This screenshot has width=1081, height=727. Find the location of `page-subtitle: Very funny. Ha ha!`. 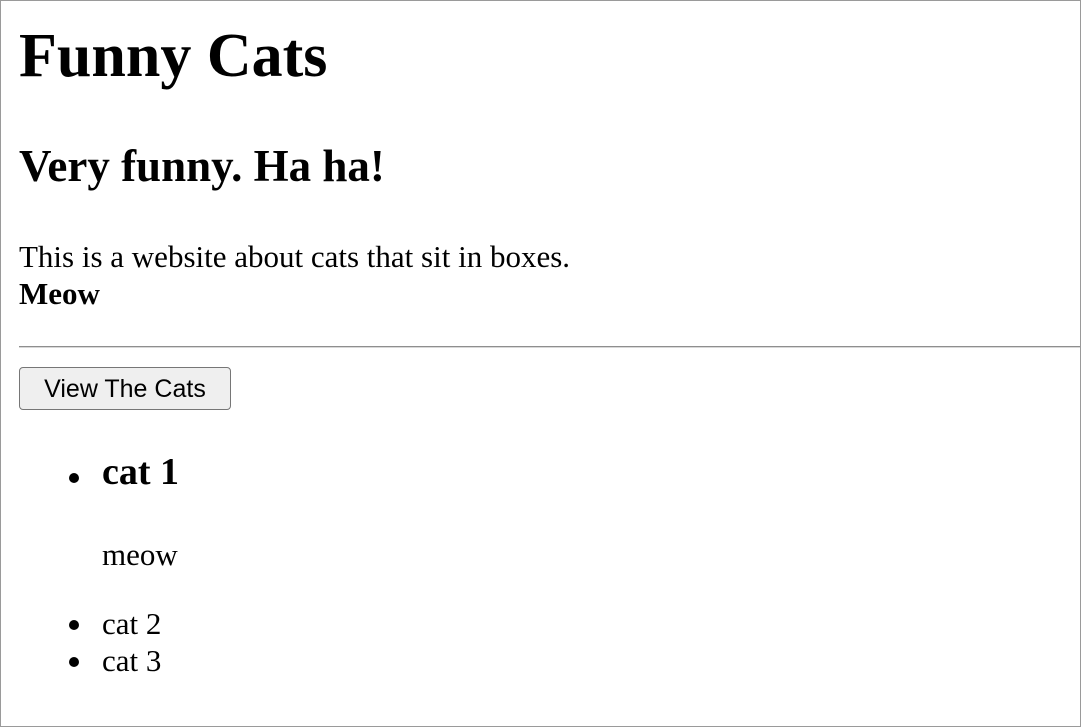

page-subtitle: Very funny. Ha ha! is located at coordinates (202, 166).